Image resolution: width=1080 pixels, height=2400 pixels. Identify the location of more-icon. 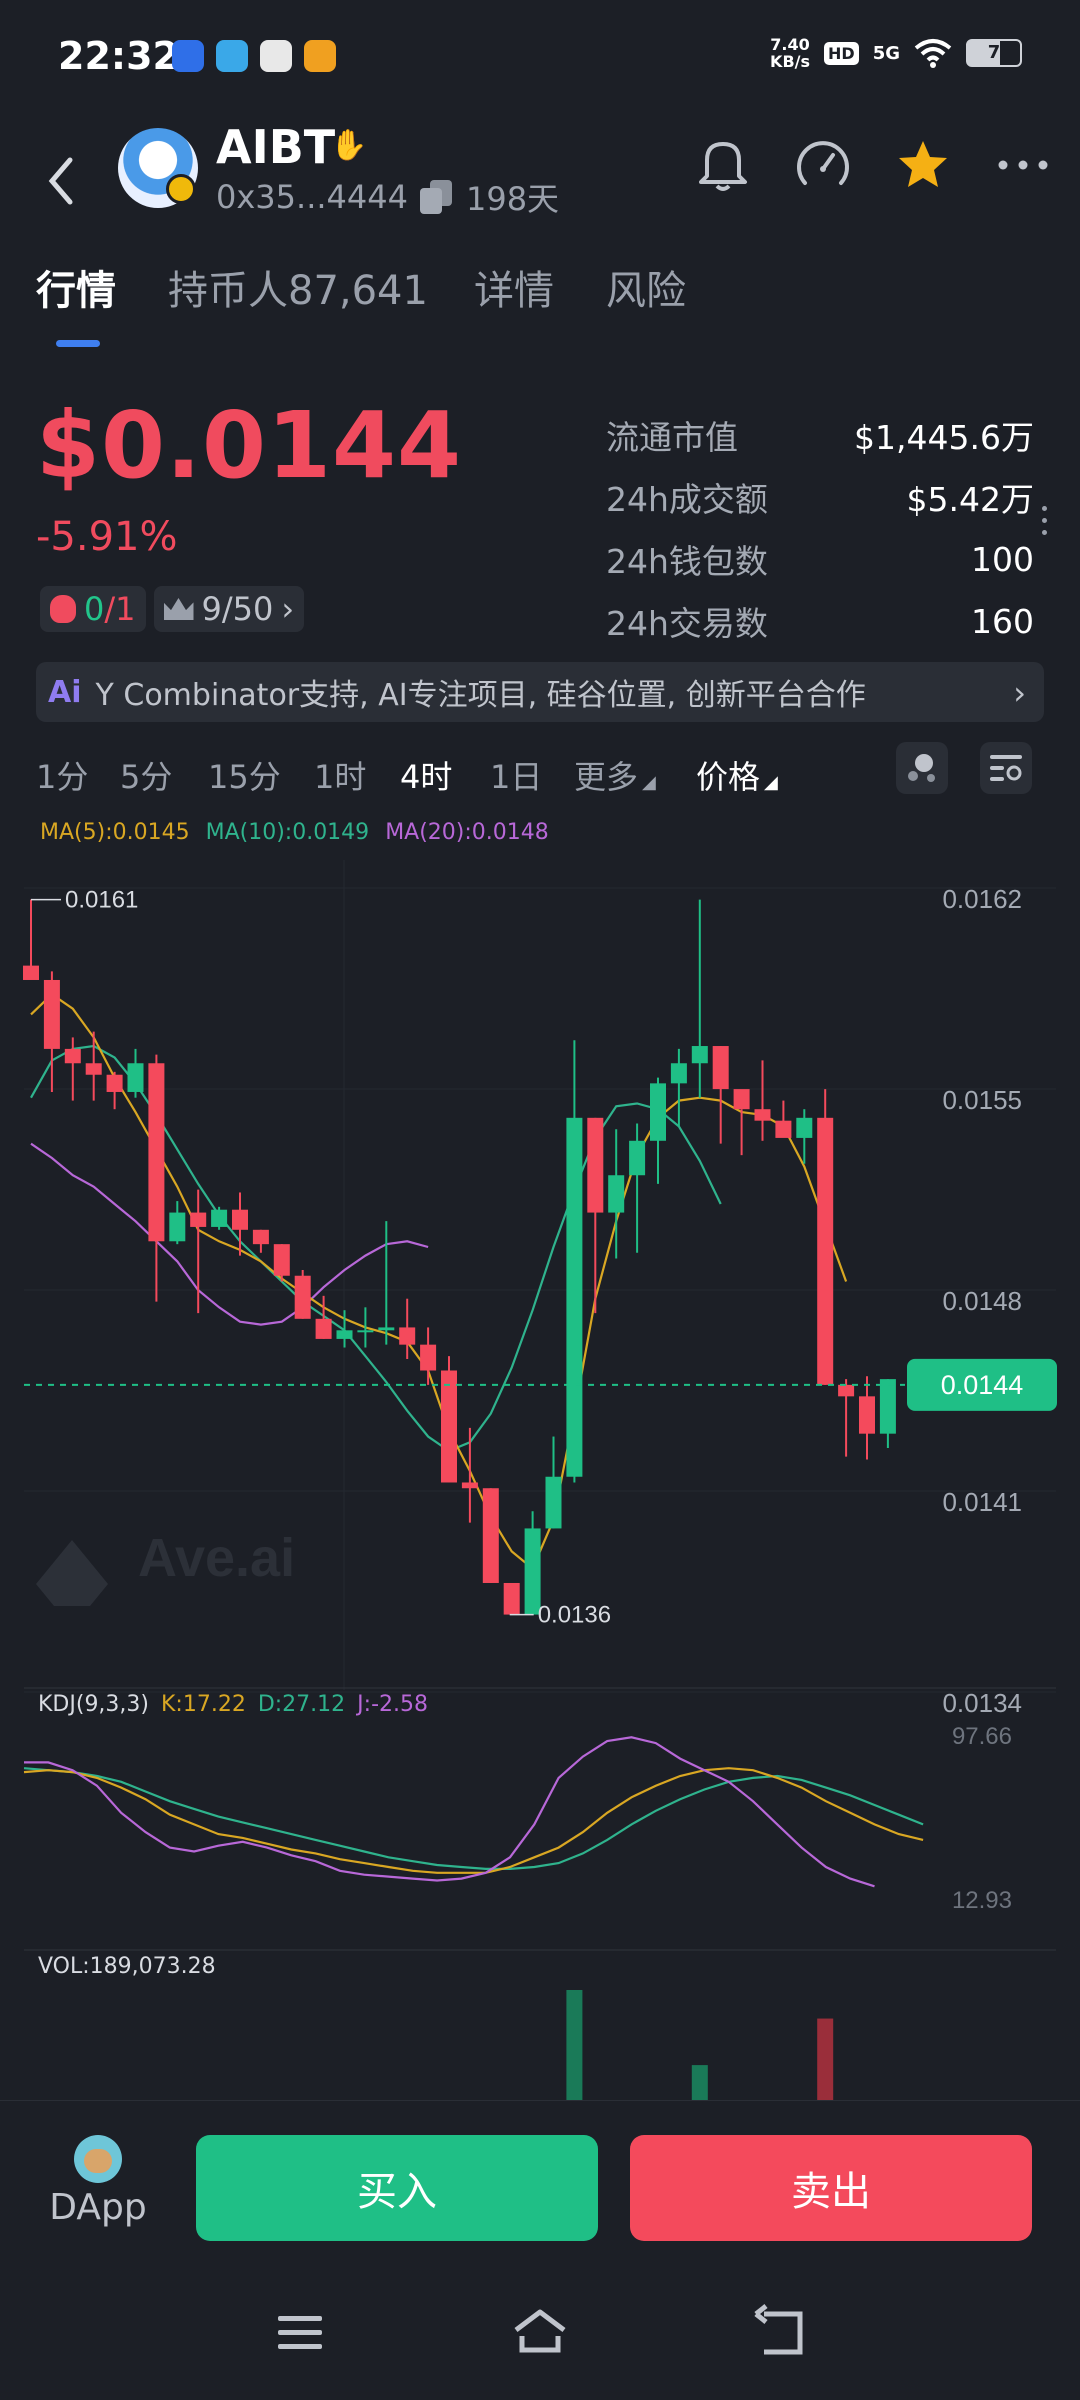
(1023, 165).